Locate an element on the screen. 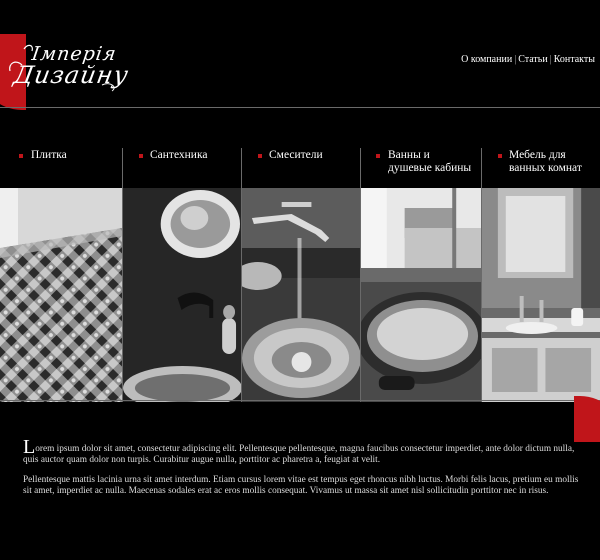  category-label: Плитка is located at coordinates (61, 168).